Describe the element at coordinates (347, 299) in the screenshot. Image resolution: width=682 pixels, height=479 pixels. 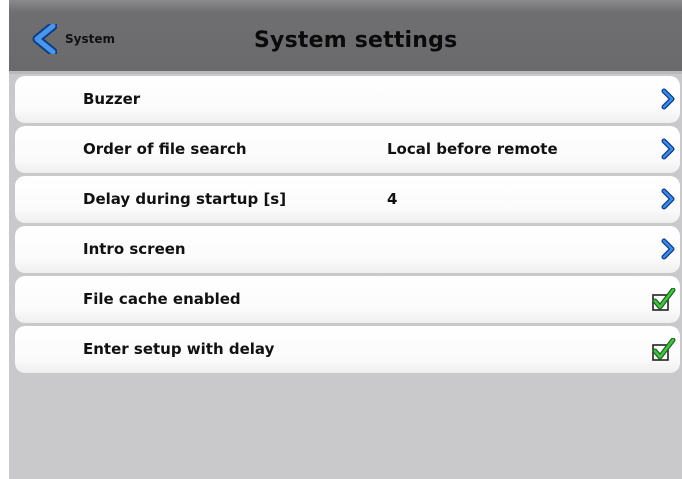
I see `settings-row-file-cache-enabled: File cache enabled` at that location.